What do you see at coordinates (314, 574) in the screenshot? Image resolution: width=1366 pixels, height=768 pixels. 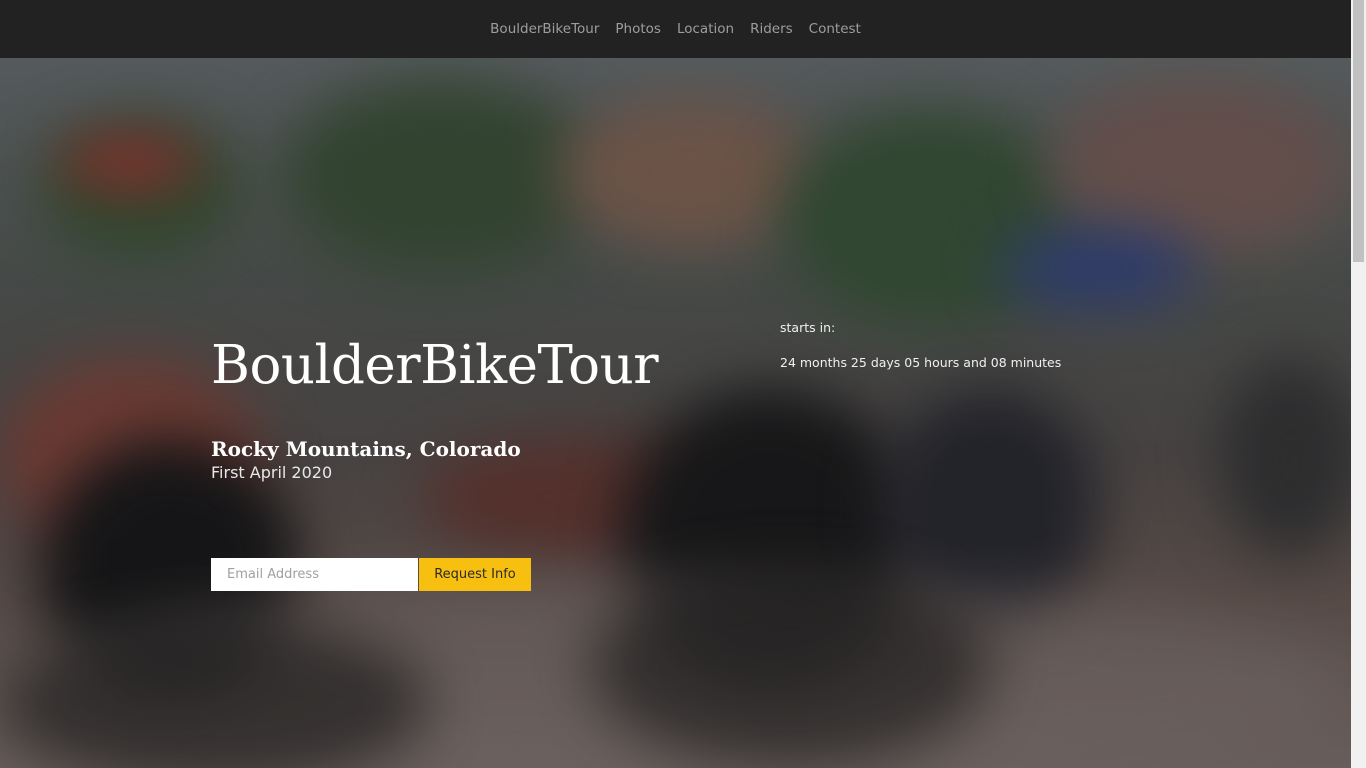 I see `email-input` at bounding box center [314, 574].